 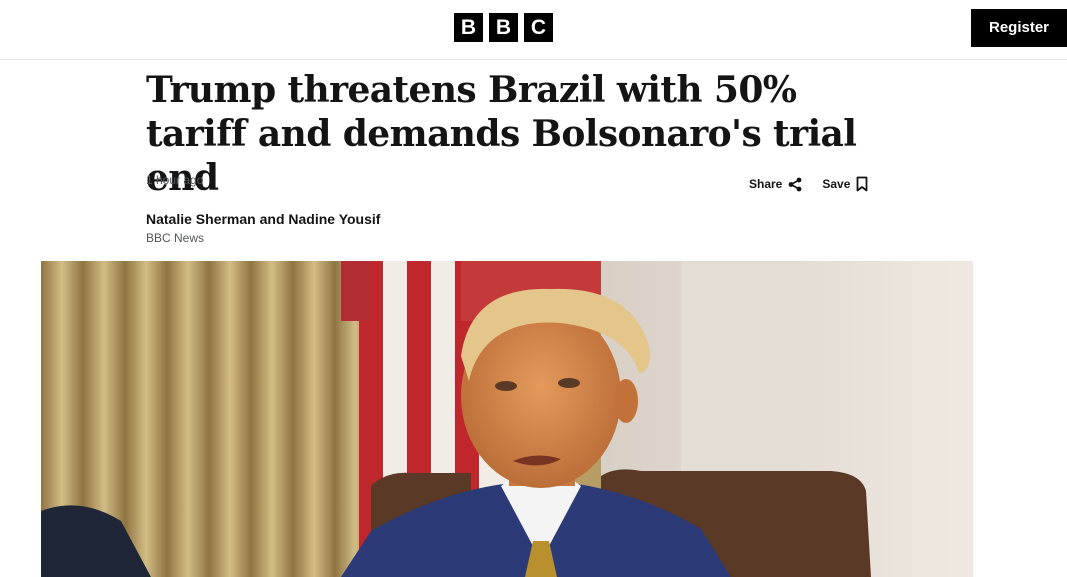 I want to click on article-actions: Share Save, so click(x=808, y=184).